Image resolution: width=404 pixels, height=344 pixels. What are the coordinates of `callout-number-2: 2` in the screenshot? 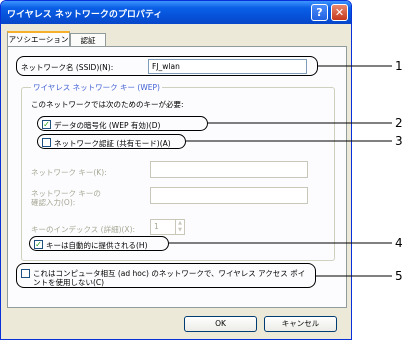 It's located at (399, 123).